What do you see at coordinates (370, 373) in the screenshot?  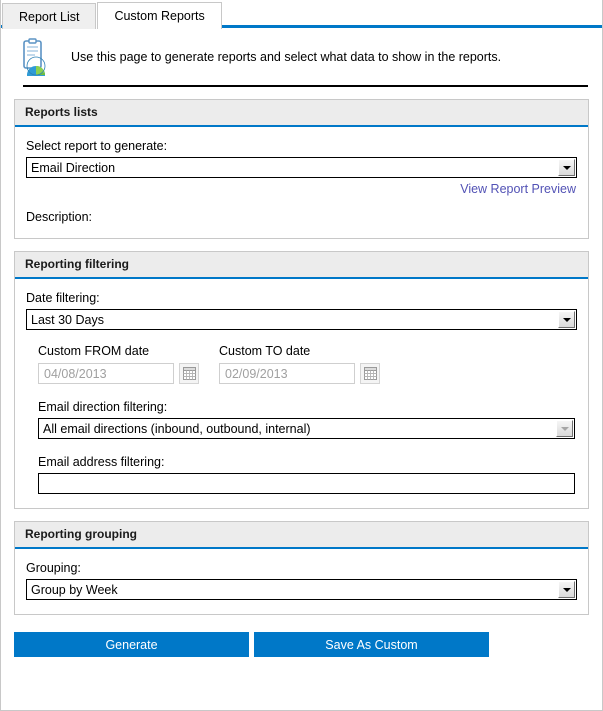 I see `calendar-icon-to` at bounding box center [370, 373].